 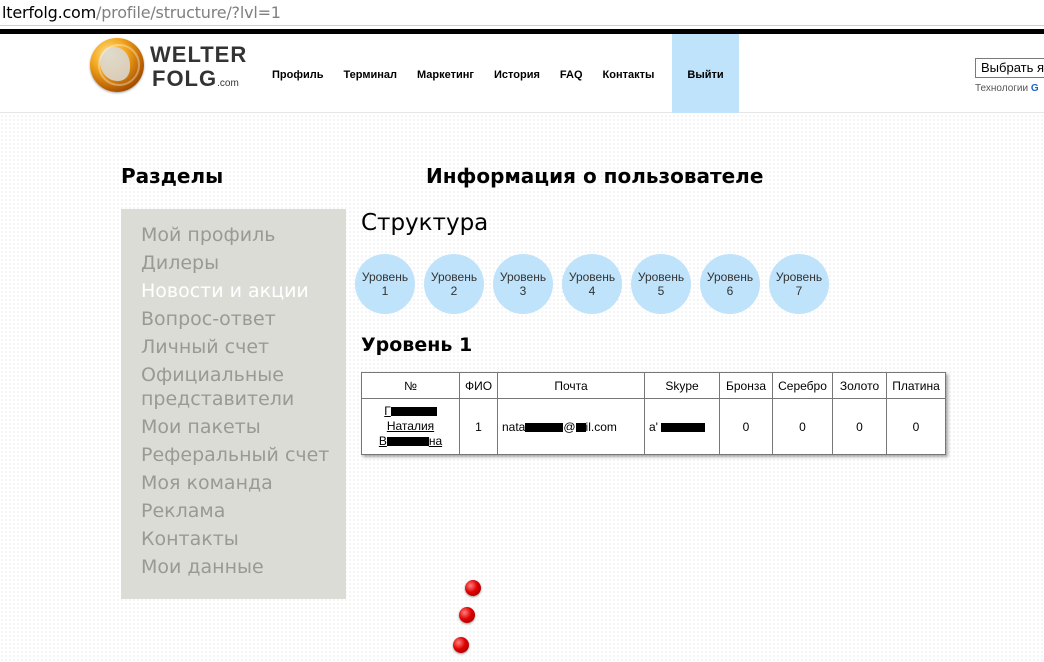 What do you see at coordinates (859, 385) in the screenshot?
I see `col-header-gold: Золото` at bounding box center [859, 385].